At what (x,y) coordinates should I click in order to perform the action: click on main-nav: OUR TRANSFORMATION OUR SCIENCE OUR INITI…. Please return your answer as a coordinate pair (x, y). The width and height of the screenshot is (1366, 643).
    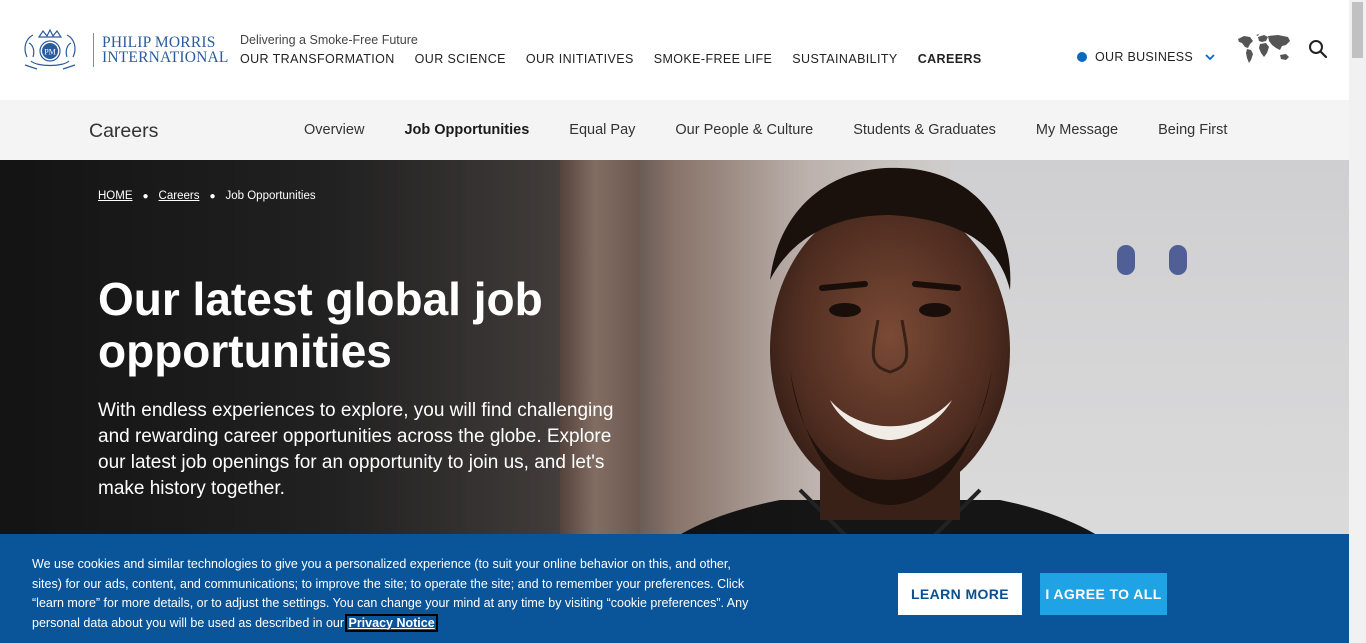
    Looking at the image, I should click on (621, 59).